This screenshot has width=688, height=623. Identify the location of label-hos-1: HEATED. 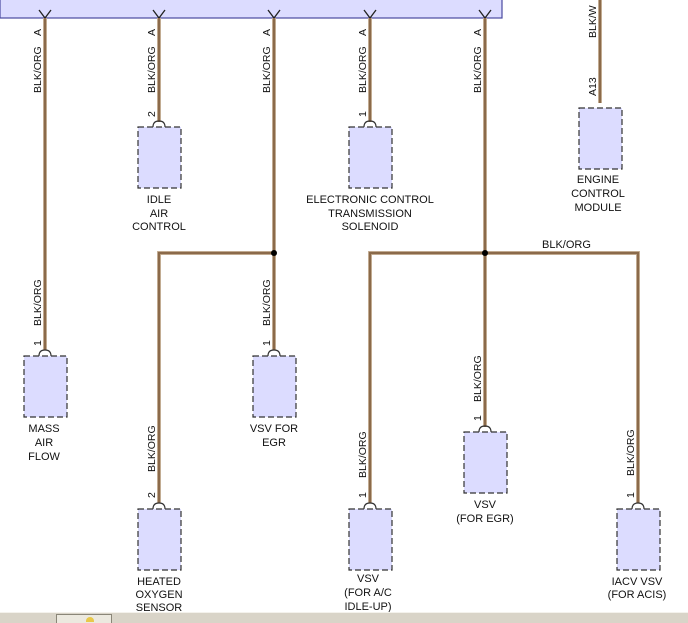
(159, 582).